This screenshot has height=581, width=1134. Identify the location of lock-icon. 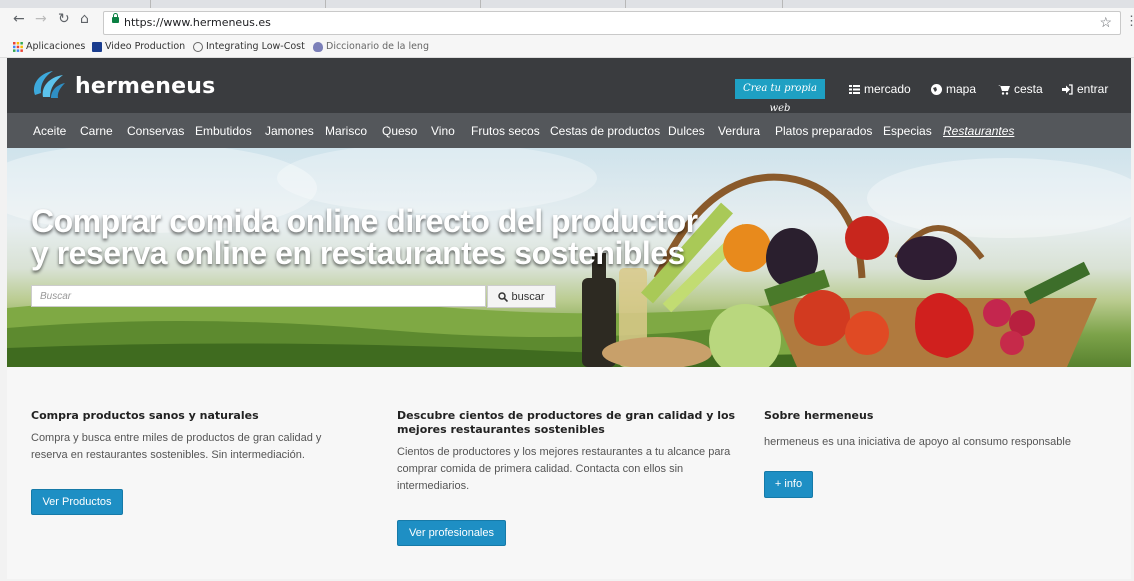
(115, 18).